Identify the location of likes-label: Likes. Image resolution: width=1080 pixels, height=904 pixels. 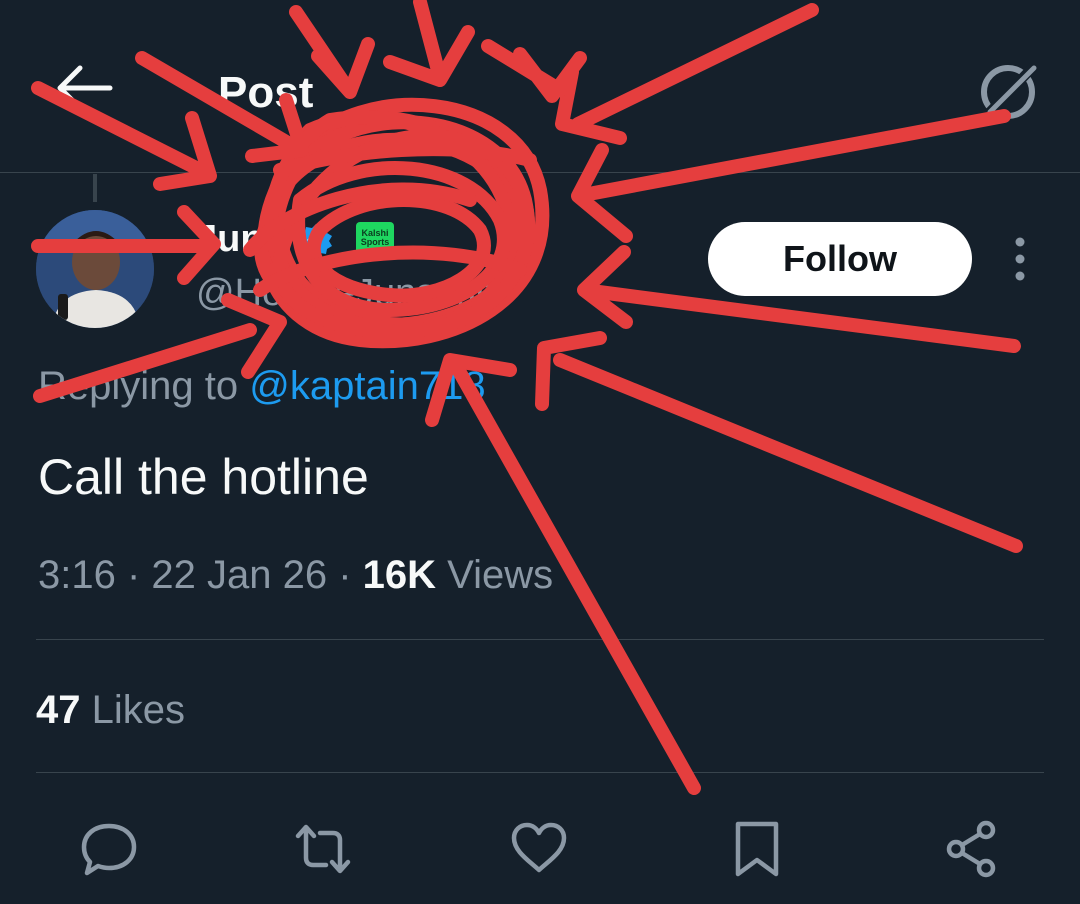
(132, 710).